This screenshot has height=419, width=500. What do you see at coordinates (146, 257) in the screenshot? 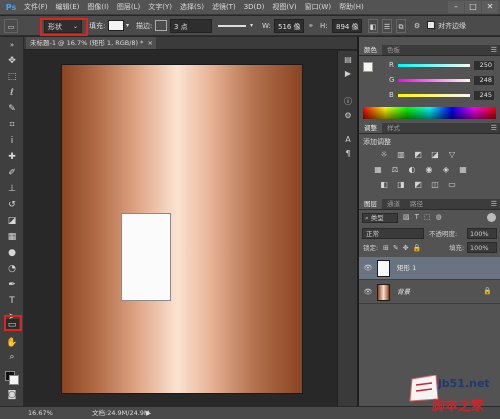
I see `rectangle-shape` at bounding box center [146, 257].